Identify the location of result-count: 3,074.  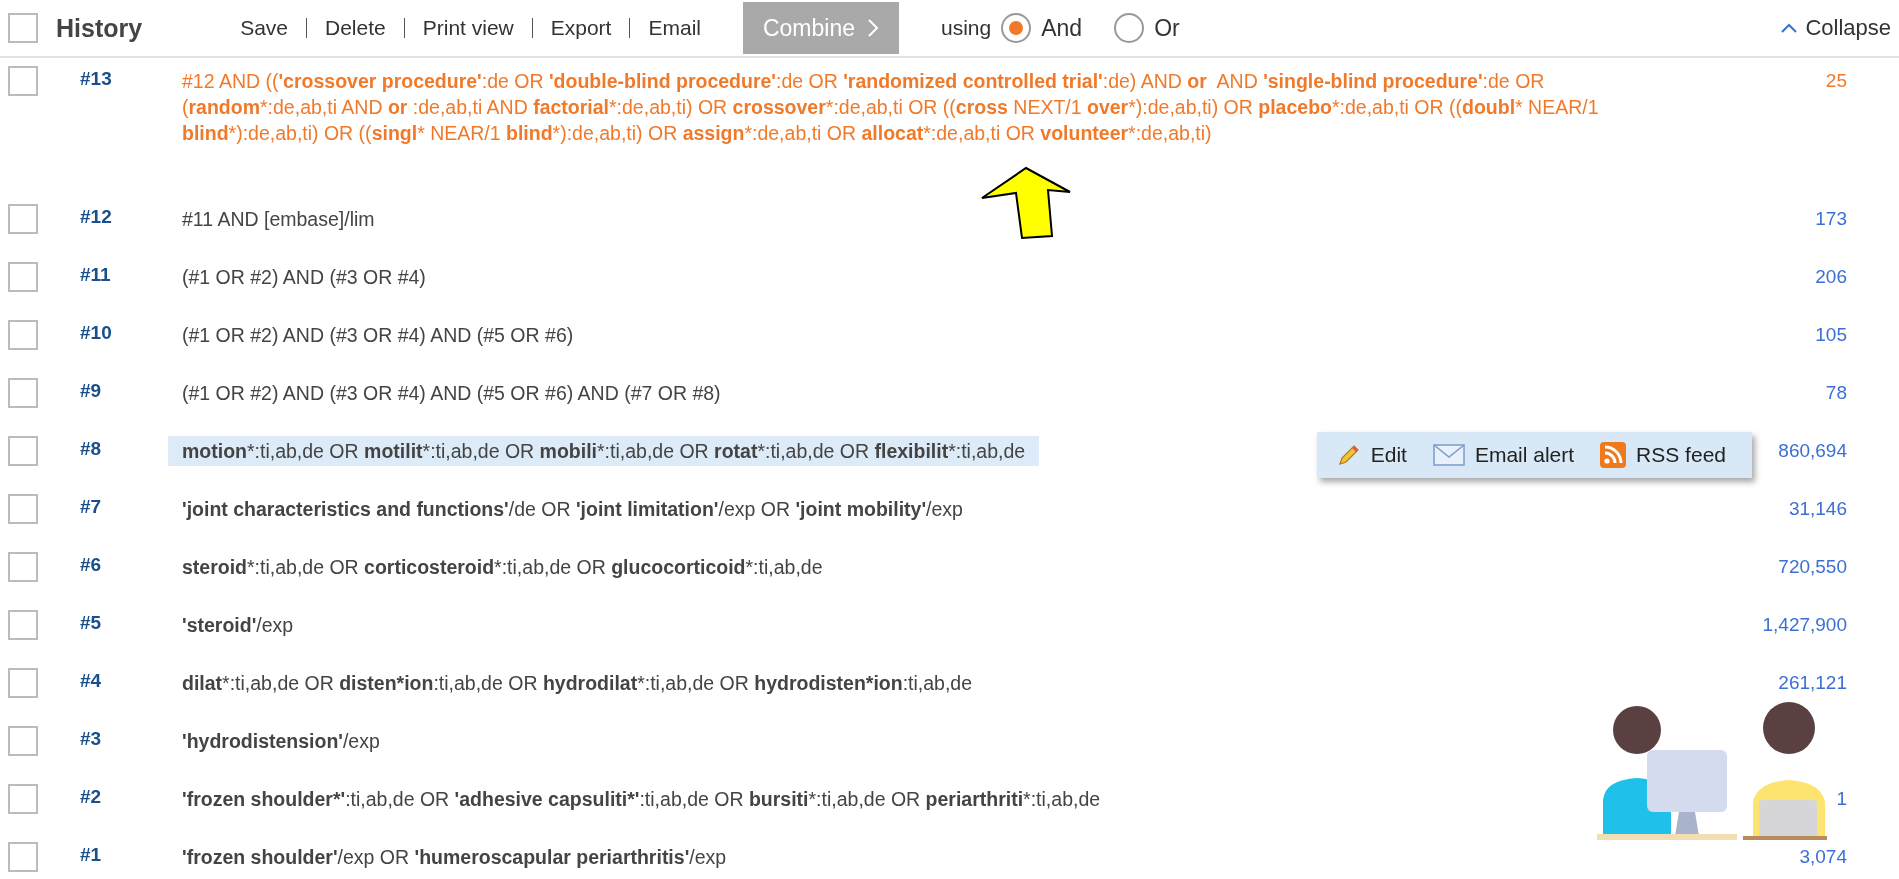
(1823, 855).